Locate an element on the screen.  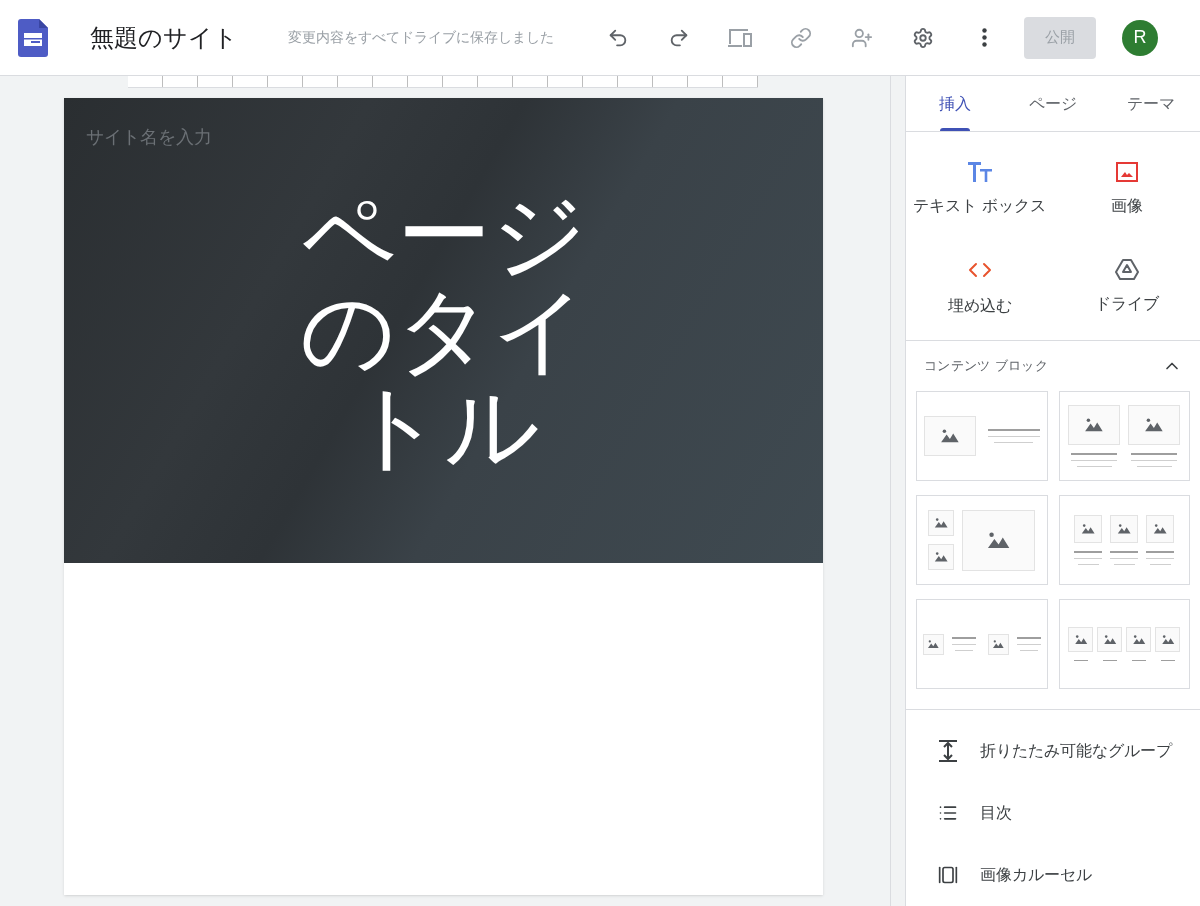
text-icon is located at coordinates (979, 172).